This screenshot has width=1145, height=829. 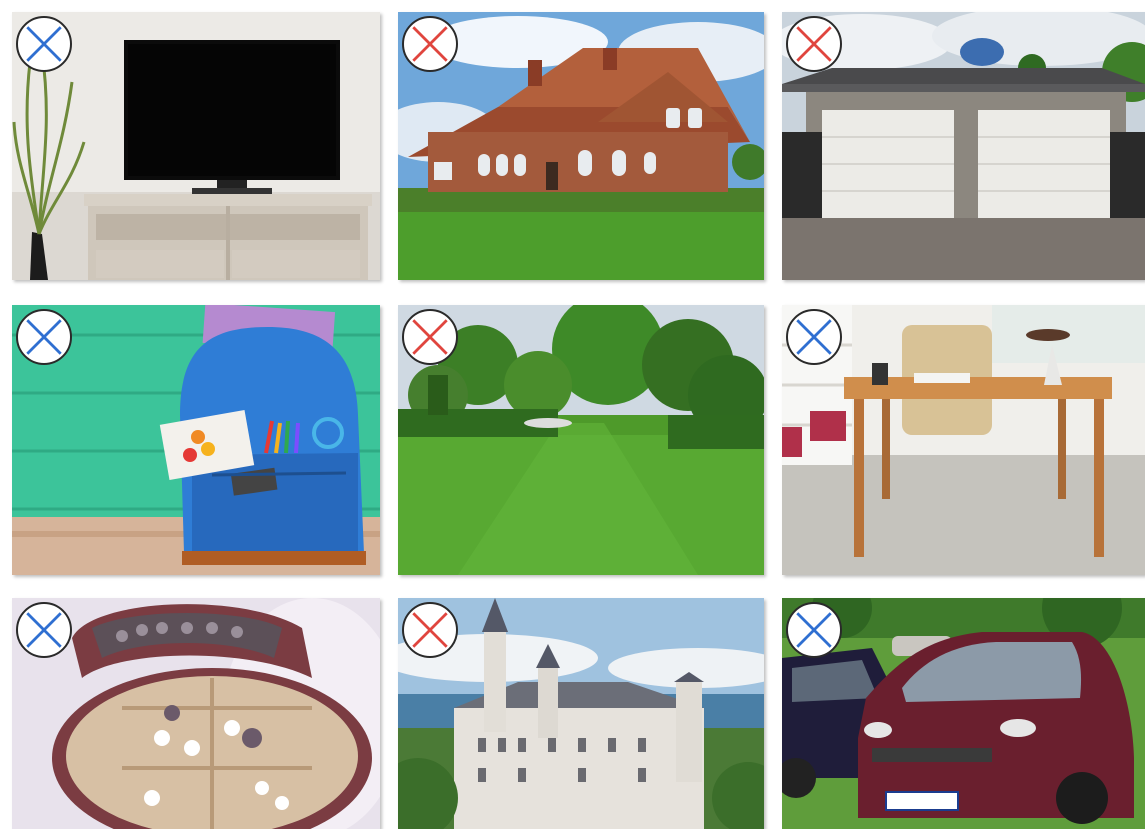 What do you see at coordinates (196, 146) in the screenshot?
I see `tile-tv-on-stand` at bounding box center [196, 146].